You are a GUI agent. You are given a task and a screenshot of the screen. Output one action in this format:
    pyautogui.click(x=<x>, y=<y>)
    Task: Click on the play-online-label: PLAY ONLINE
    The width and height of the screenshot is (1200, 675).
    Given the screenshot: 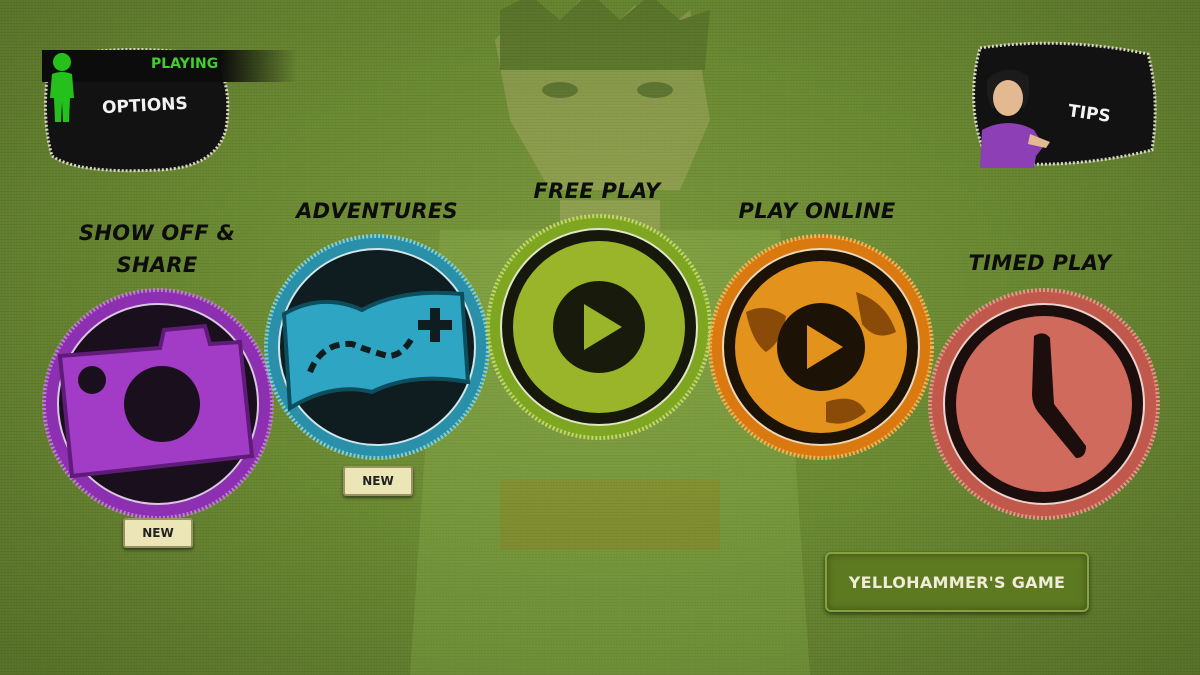 What is the action you would take?
    pyautogui.click(x=817, y=211)
    